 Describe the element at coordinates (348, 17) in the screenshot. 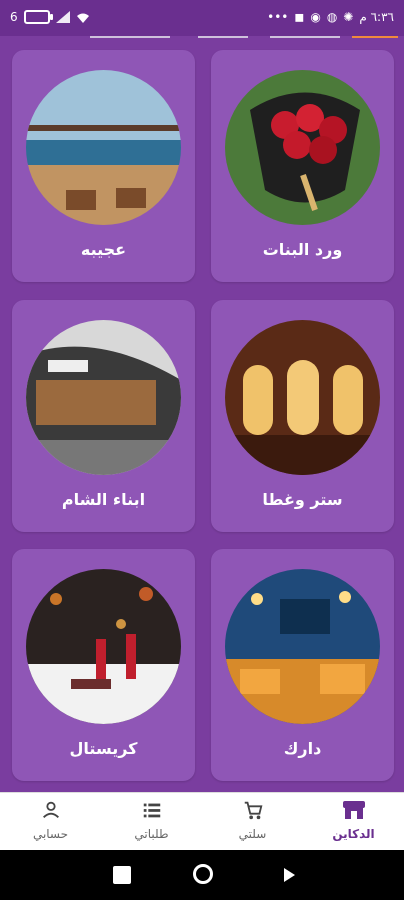

I see `settings-icon: ✺` at that location.